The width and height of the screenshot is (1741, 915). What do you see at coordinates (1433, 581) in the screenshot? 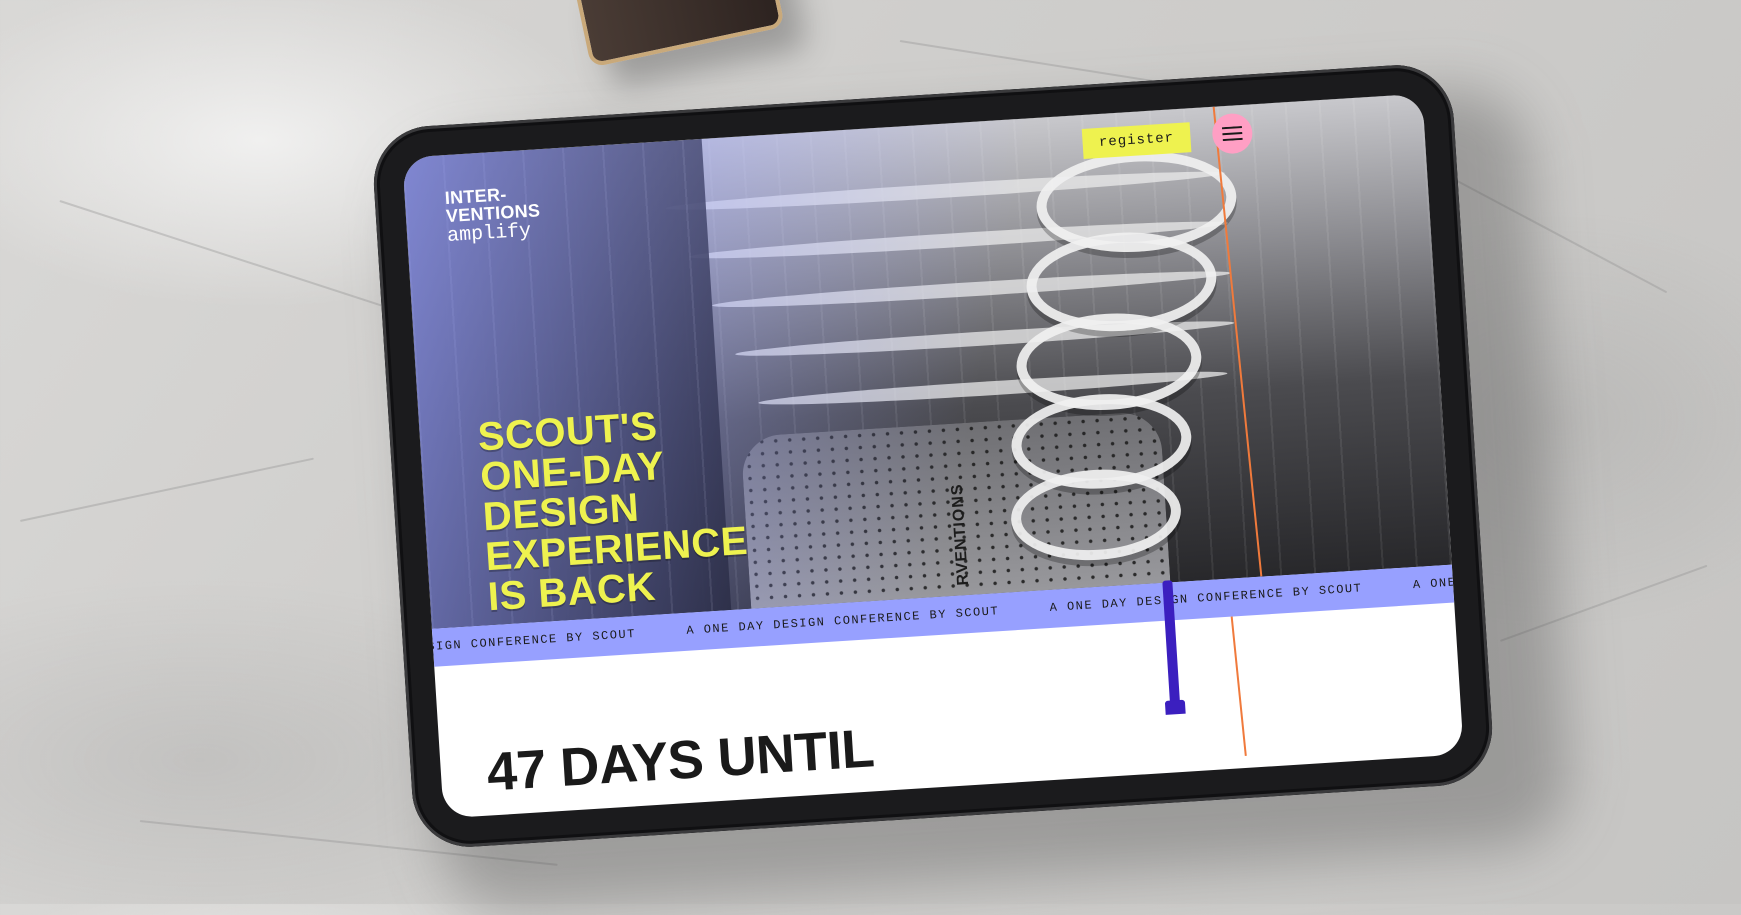
I see `ticker-item: A ONE DAY DESIGN` at bounding box center [1433, 581].